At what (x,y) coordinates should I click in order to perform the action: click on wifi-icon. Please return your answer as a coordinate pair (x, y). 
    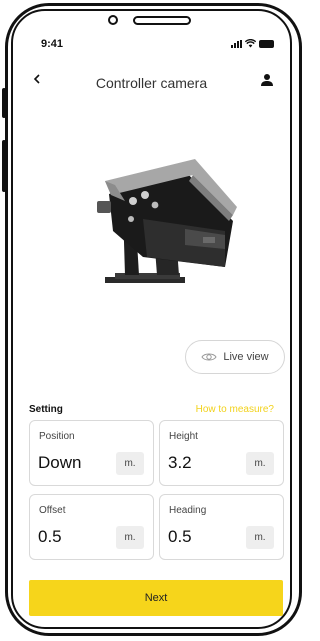
    Looking at the image, I should click on (250, 43).